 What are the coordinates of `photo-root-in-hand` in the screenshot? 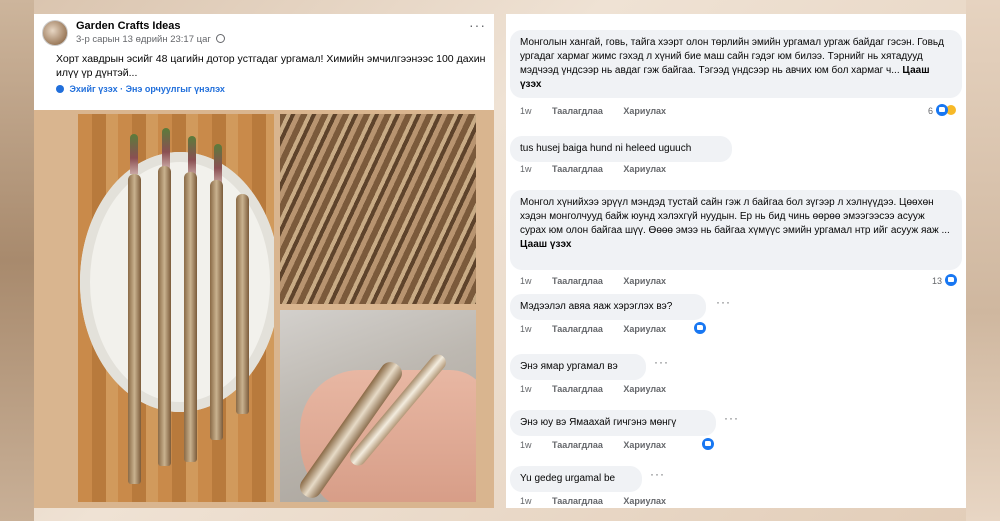 It's located at (378, 406).